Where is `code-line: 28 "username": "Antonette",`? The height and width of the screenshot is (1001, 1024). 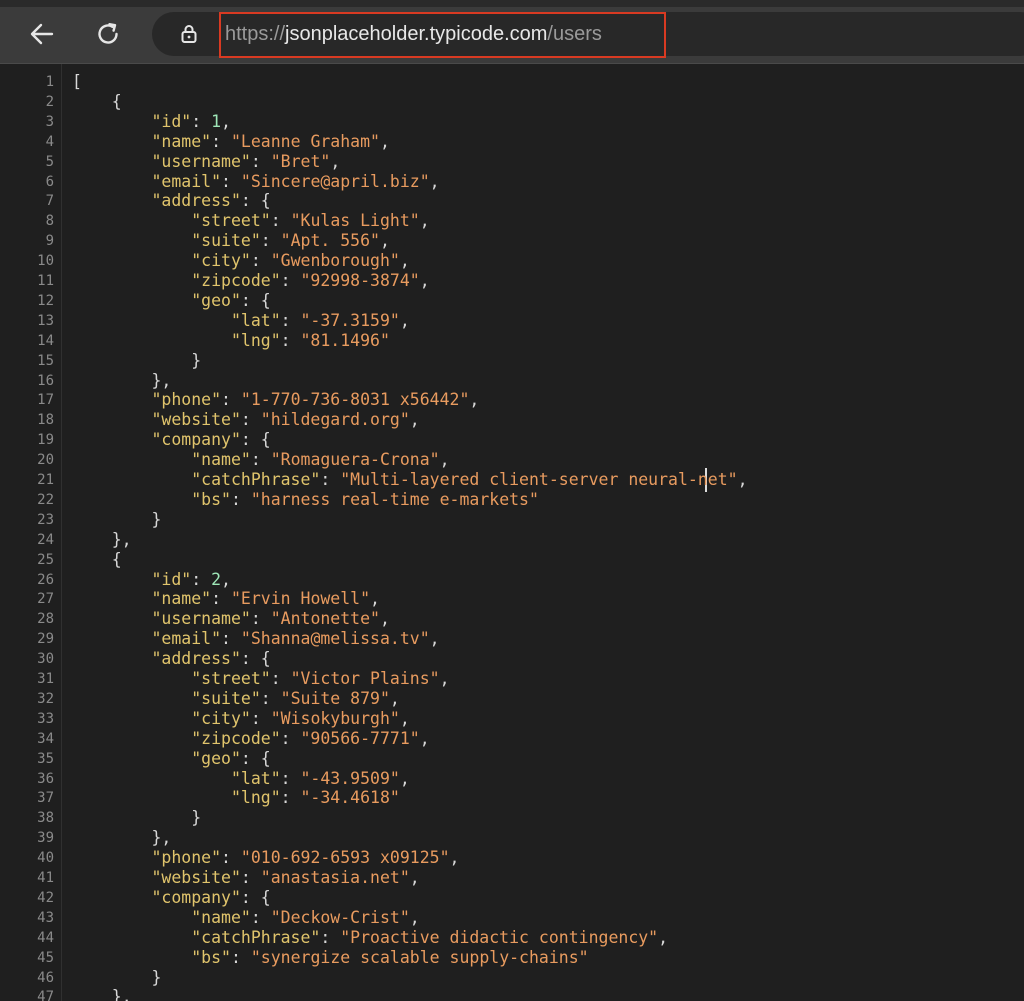 code-line: 28 "username": "Antonette", is located at coordinates (512, 619).